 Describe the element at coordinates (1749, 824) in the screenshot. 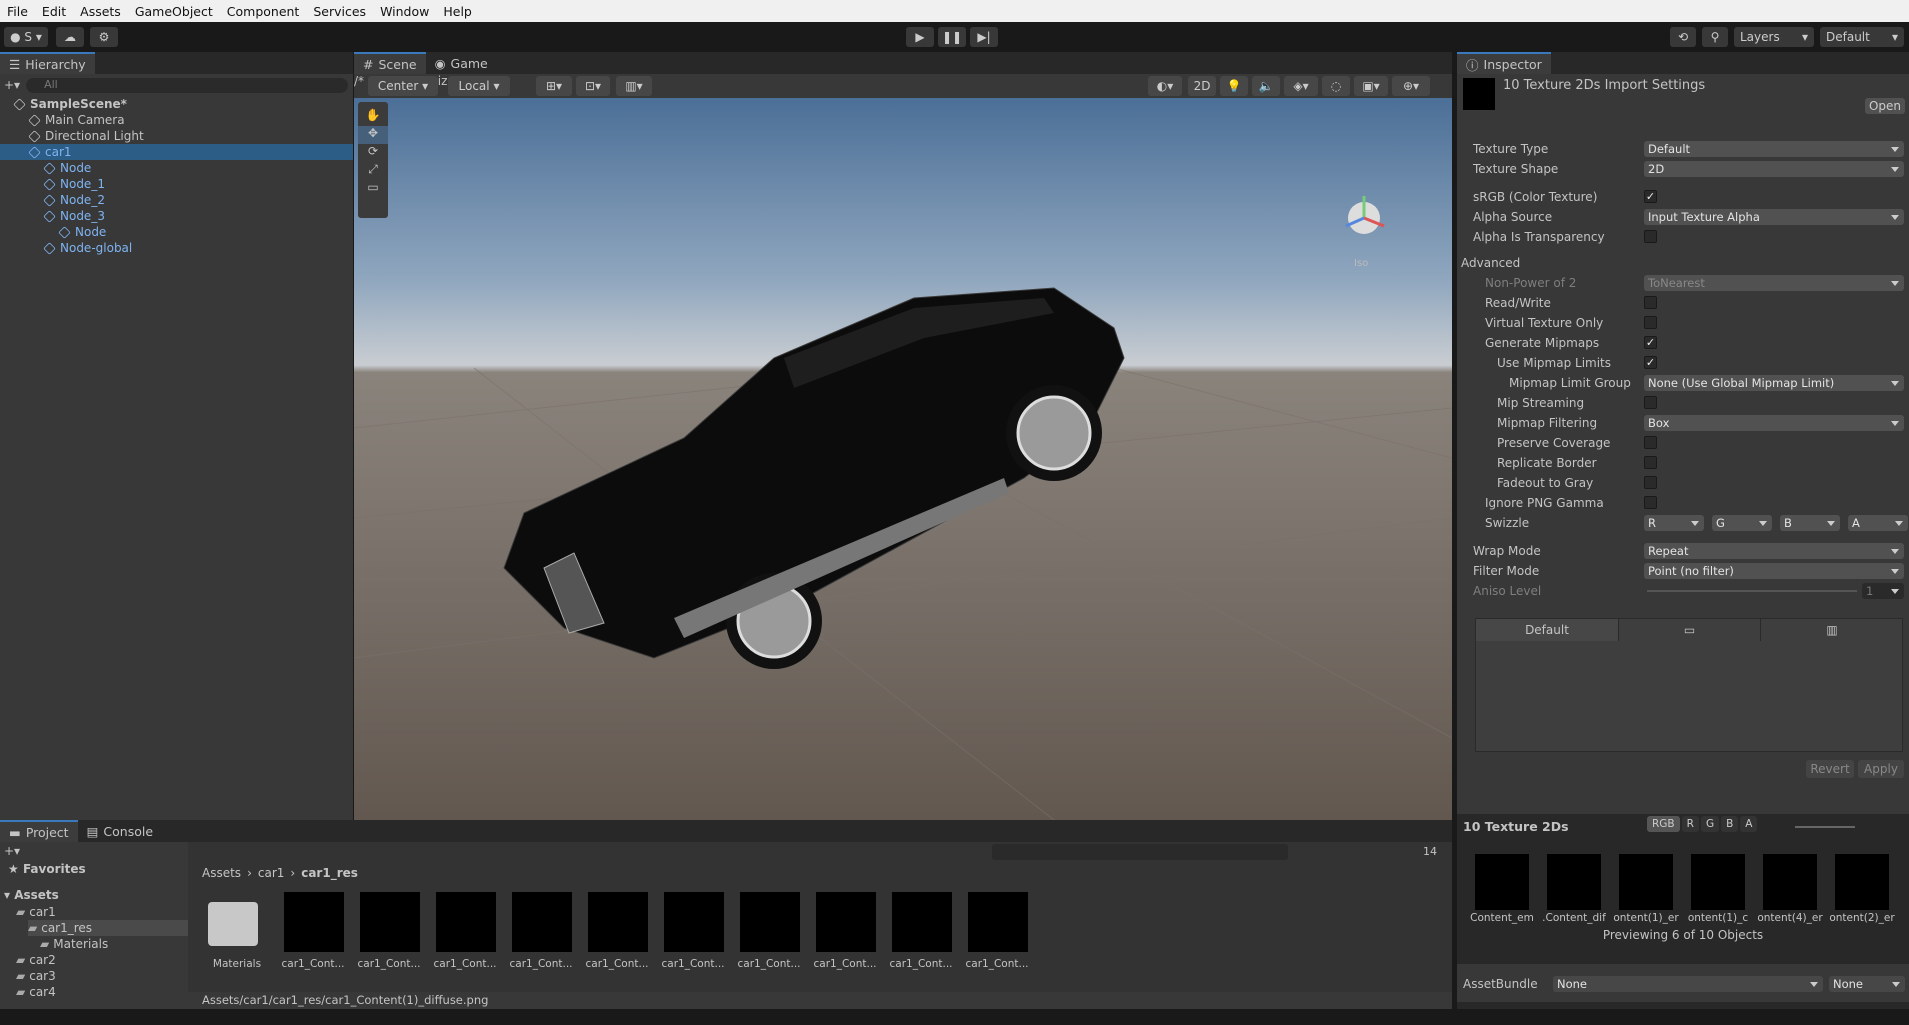

I see `channel-a-toggle: A` at that location.